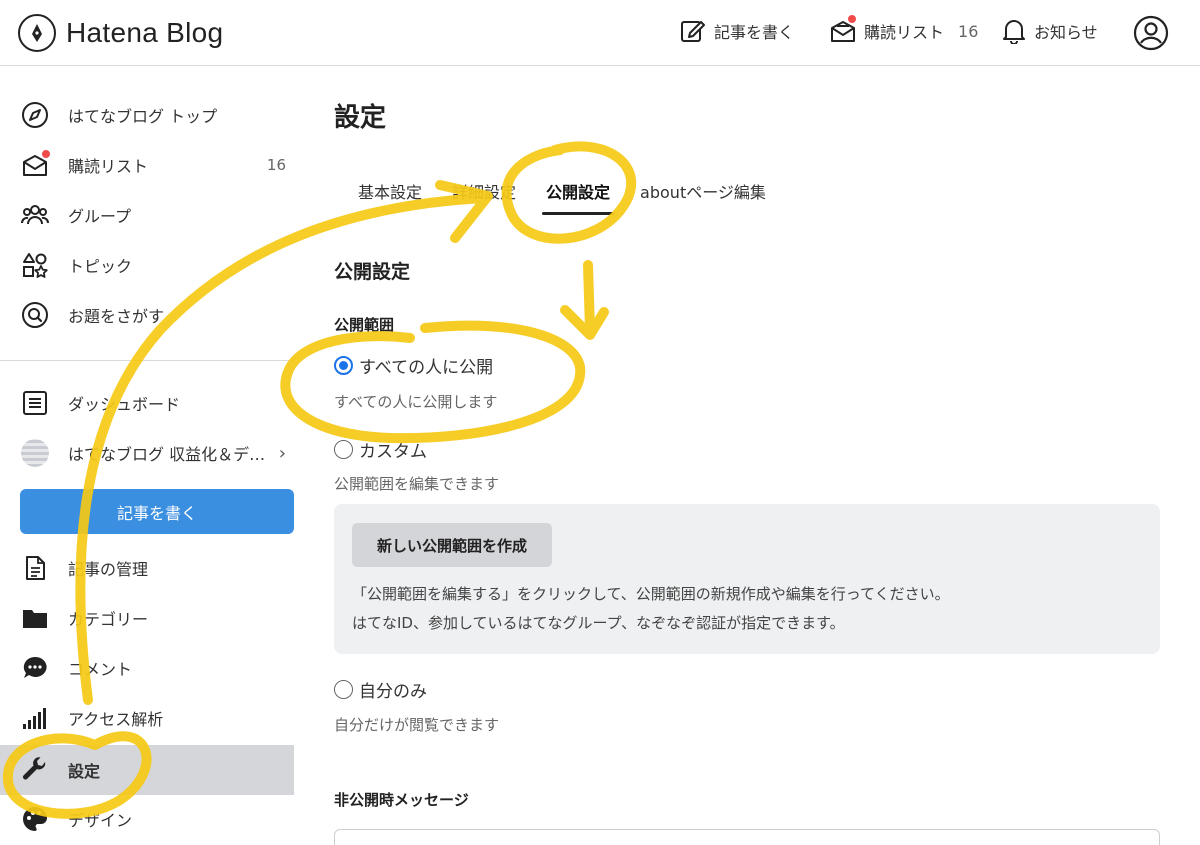  What do you see at coordinates (147, 770) in the screenshot?
I see `sidebar-item-settings: 設定` at bounding box center [147, 770].